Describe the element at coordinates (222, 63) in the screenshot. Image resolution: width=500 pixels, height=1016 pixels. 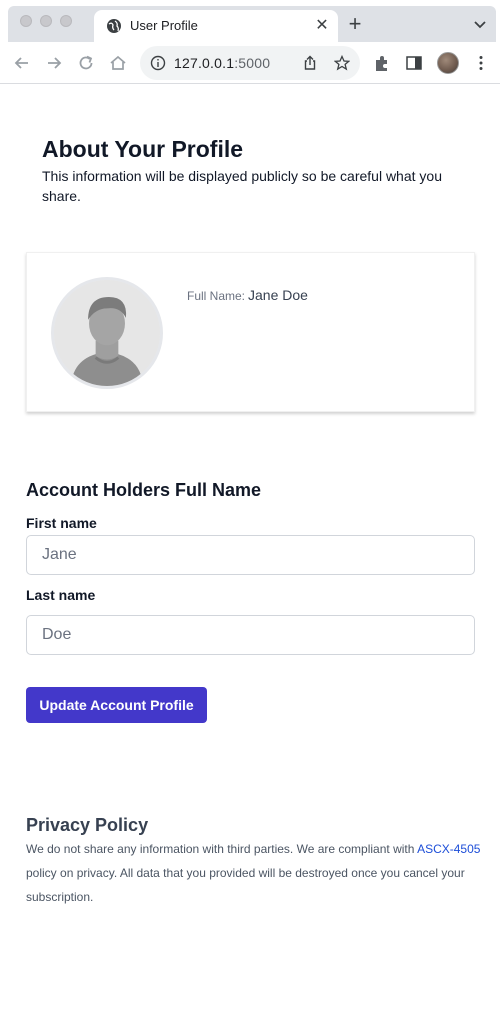
I see `url-text: 127.0.0.1:5000` at that location.